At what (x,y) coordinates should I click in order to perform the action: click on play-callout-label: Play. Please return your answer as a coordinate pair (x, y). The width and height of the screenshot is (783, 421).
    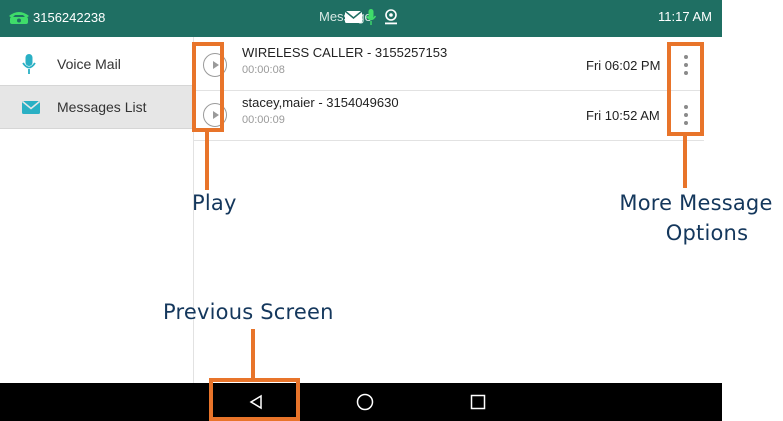
    Looking at the image, I should click on (214, 203).